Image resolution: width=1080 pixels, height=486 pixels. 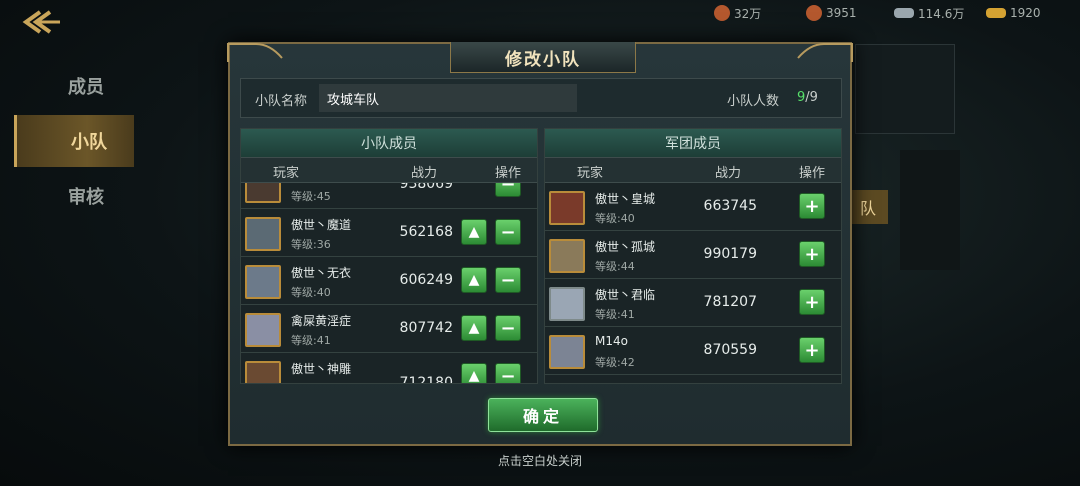 What do you see at coordinates (543, 415) in the screenshot?
I see `confirm-button: 确定` at bounding box center [543, 415].